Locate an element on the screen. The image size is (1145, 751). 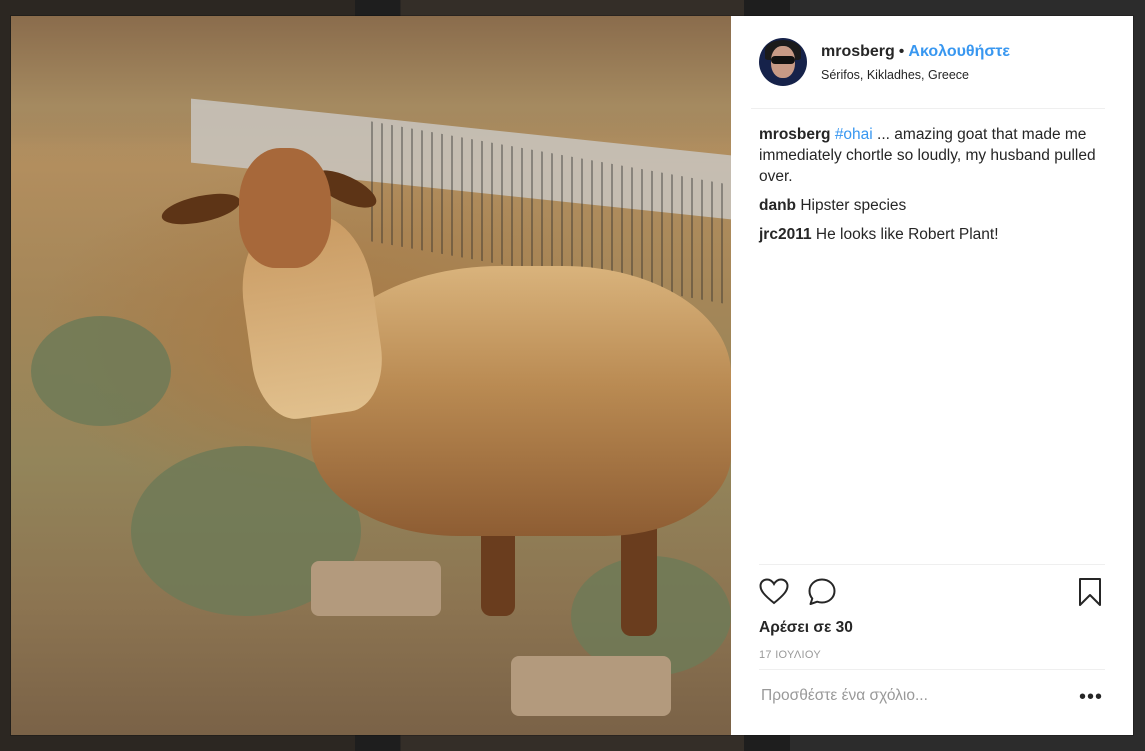
goat-head is located at coordinates (285, 208).